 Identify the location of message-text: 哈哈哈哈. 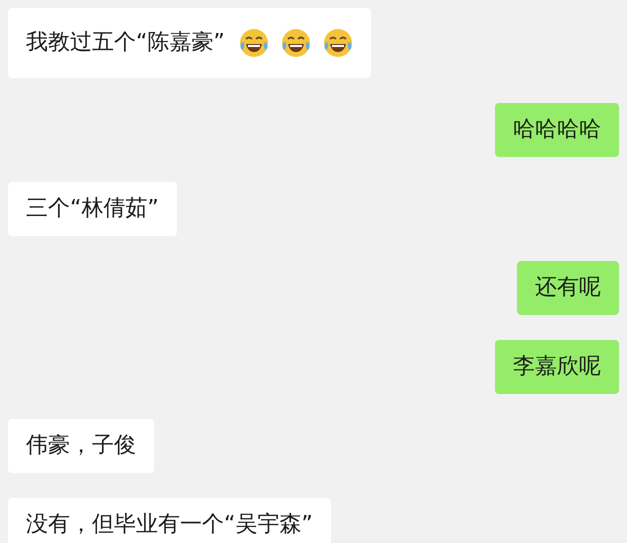
(557, 130).